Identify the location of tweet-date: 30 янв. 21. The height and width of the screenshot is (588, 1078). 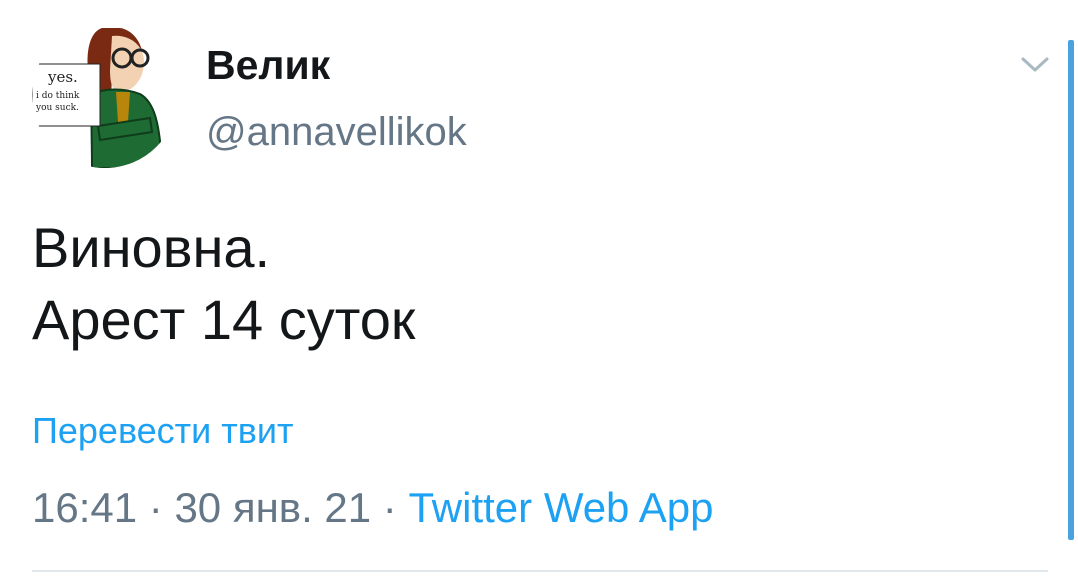
(273, 507).